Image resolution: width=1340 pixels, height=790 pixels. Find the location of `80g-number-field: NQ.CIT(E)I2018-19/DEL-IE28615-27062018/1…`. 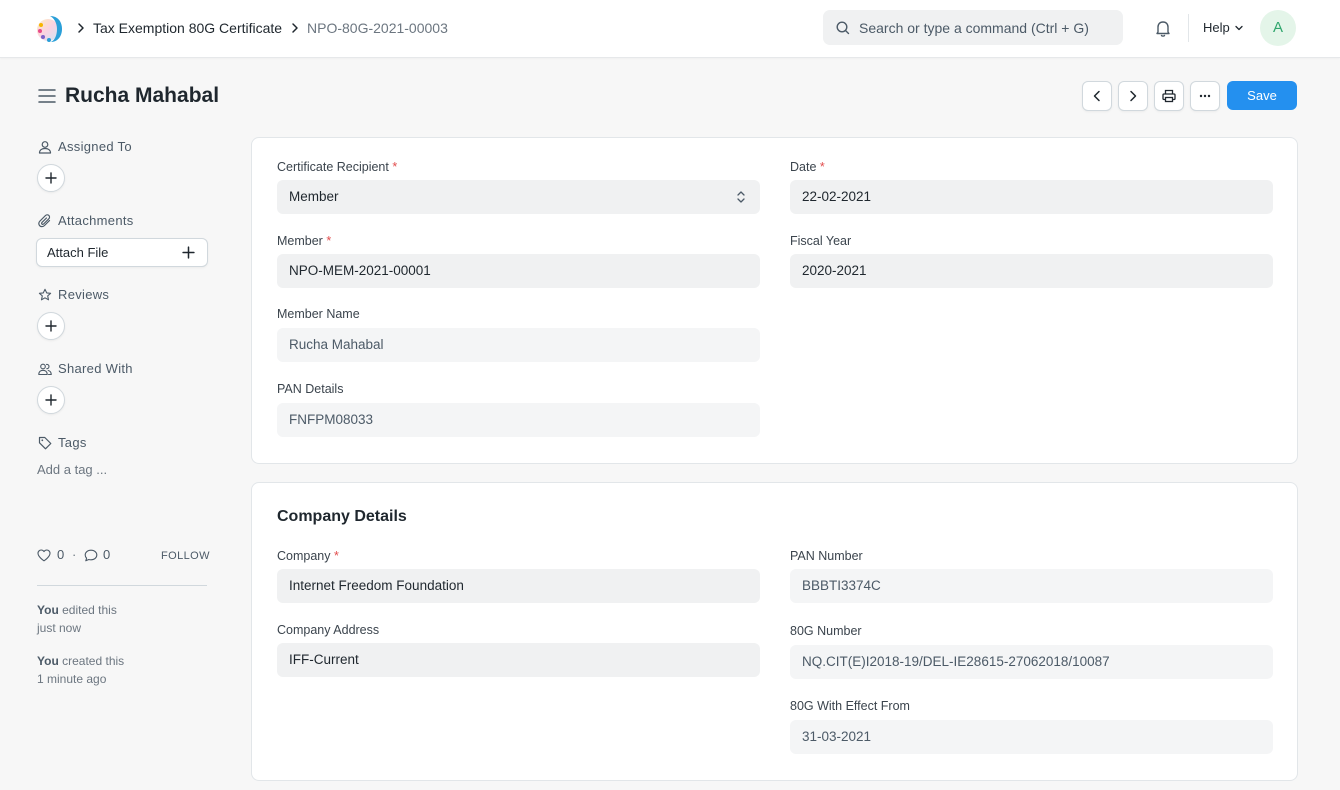

80g-number-field: NQ.CIT(E)I2018-19/DEL-IE28615-27062018/1… is located at coordinates (1031, 662).